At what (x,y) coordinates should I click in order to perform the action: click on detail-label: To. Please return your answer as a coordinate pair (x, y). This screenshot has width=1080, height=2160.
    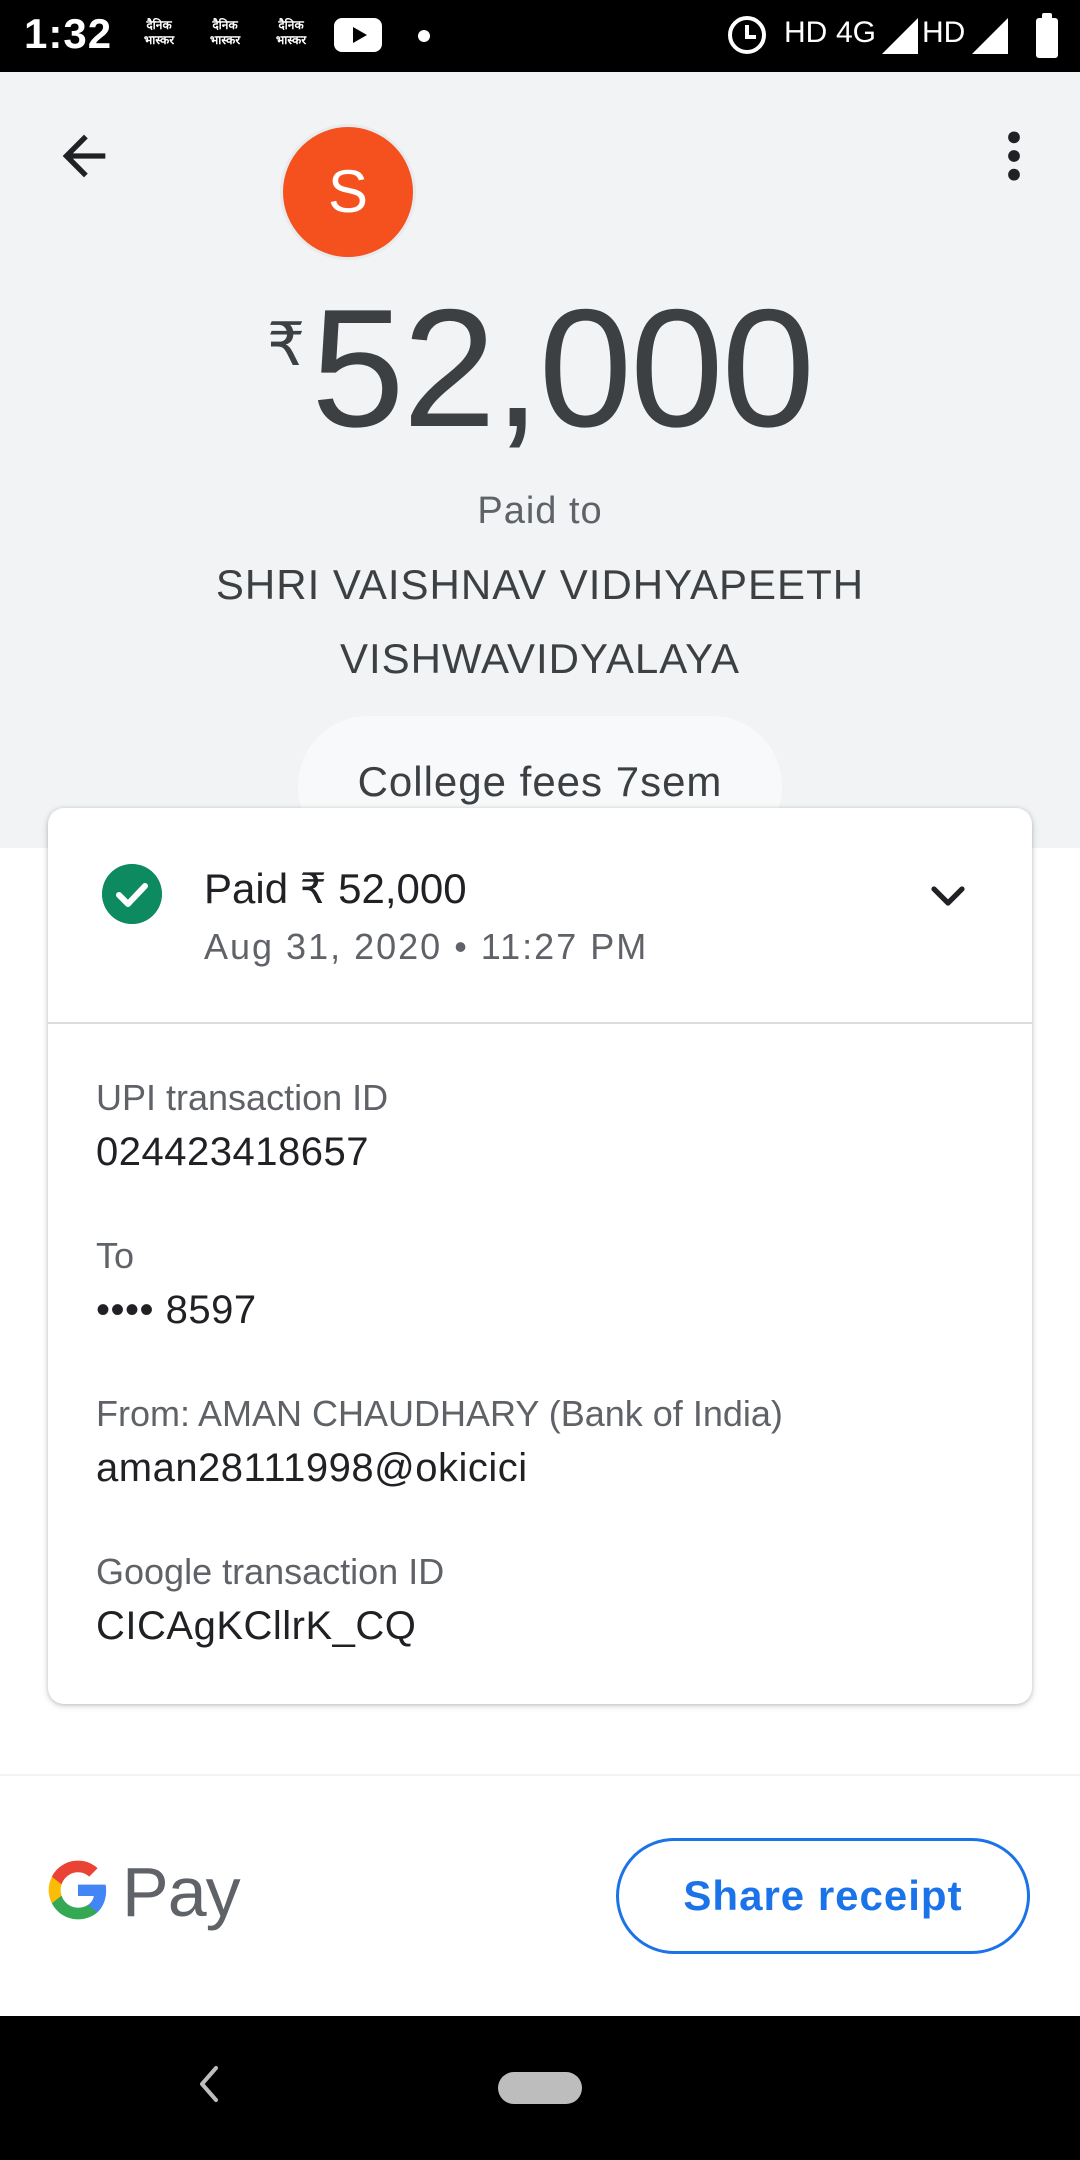
    Looking at the image, I should click on (115, 1255).